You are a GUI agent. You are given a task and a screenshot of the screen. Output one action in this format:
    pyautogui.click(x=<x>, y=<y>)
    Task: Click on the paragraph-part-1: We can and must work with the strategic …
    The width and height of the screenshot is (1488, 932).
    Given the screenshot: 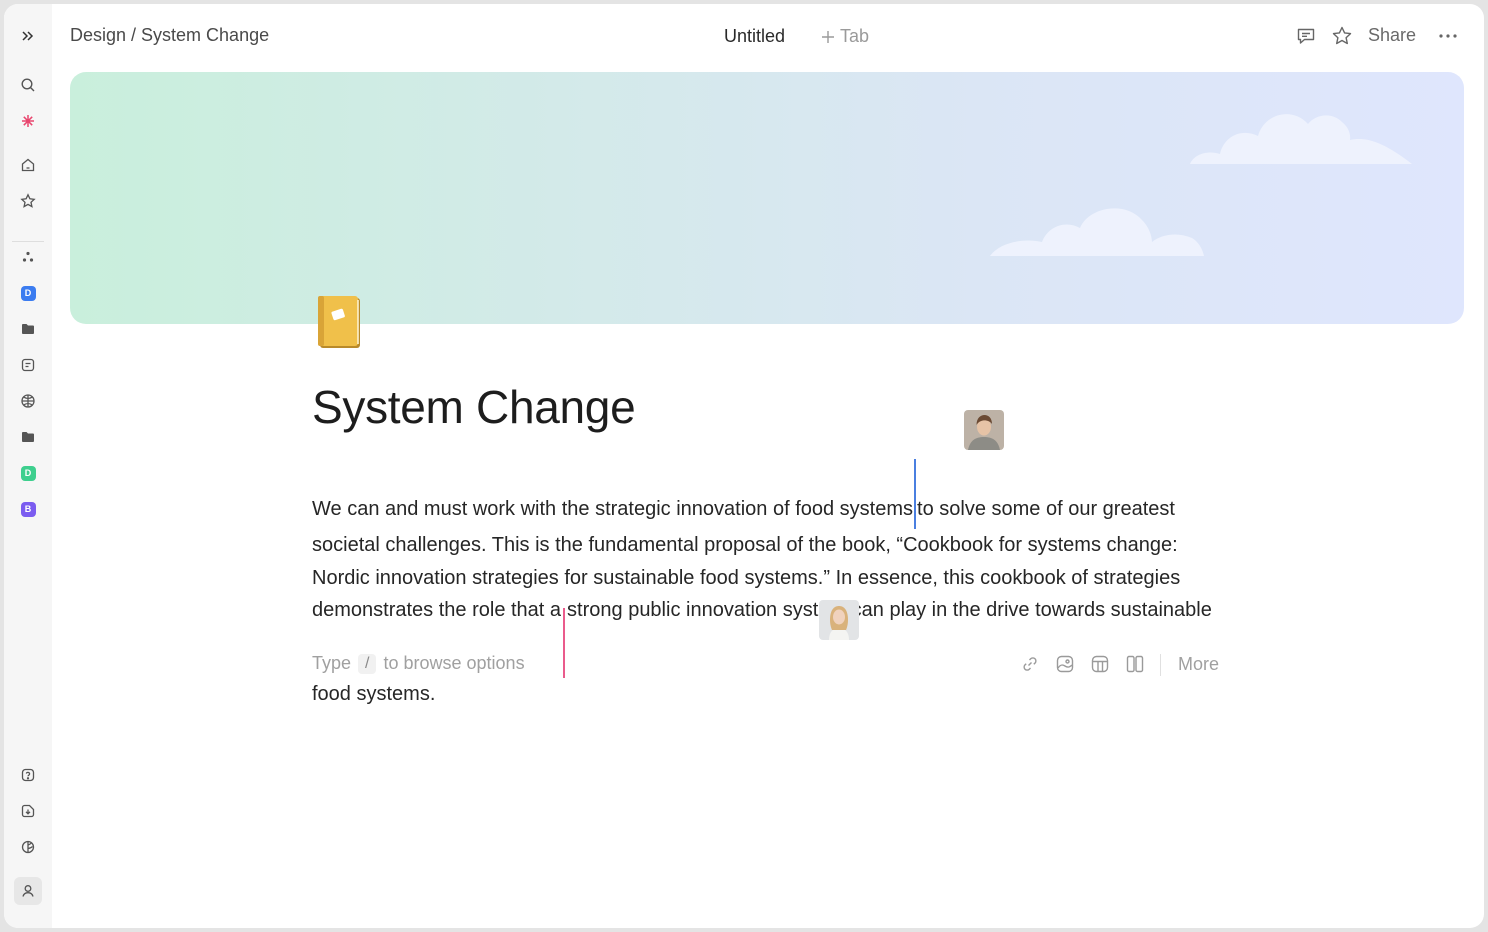 What is the action you would take?
    pyautogui.click(x=613, y=509)
    